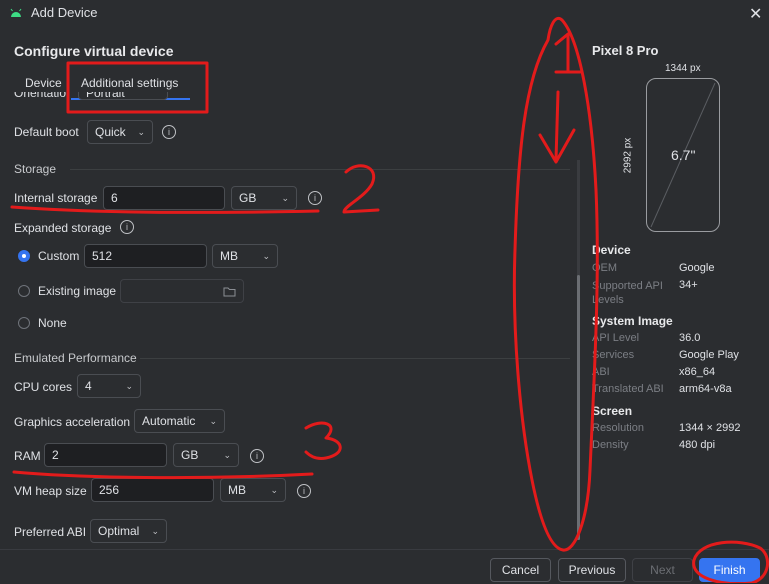 The width and height of the screenshot is (769, 584). I want to click on ram-unit: GB, so click(190, 455).